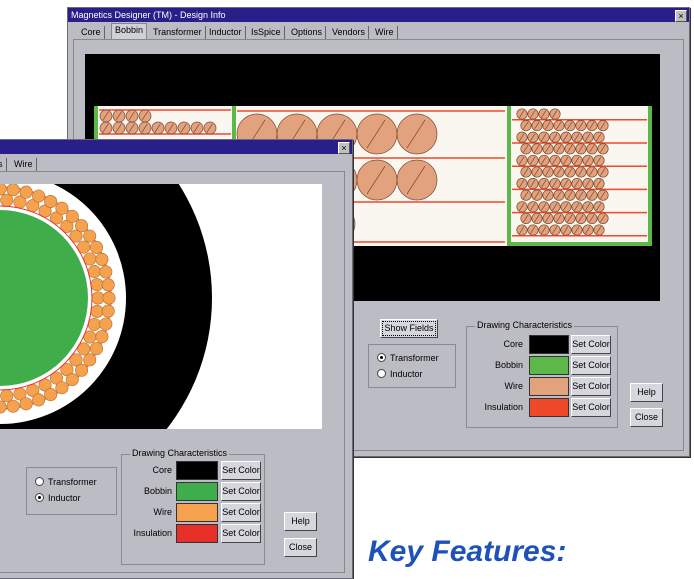  I want to click on tab-vendors: Vendors, so click(349, 32).